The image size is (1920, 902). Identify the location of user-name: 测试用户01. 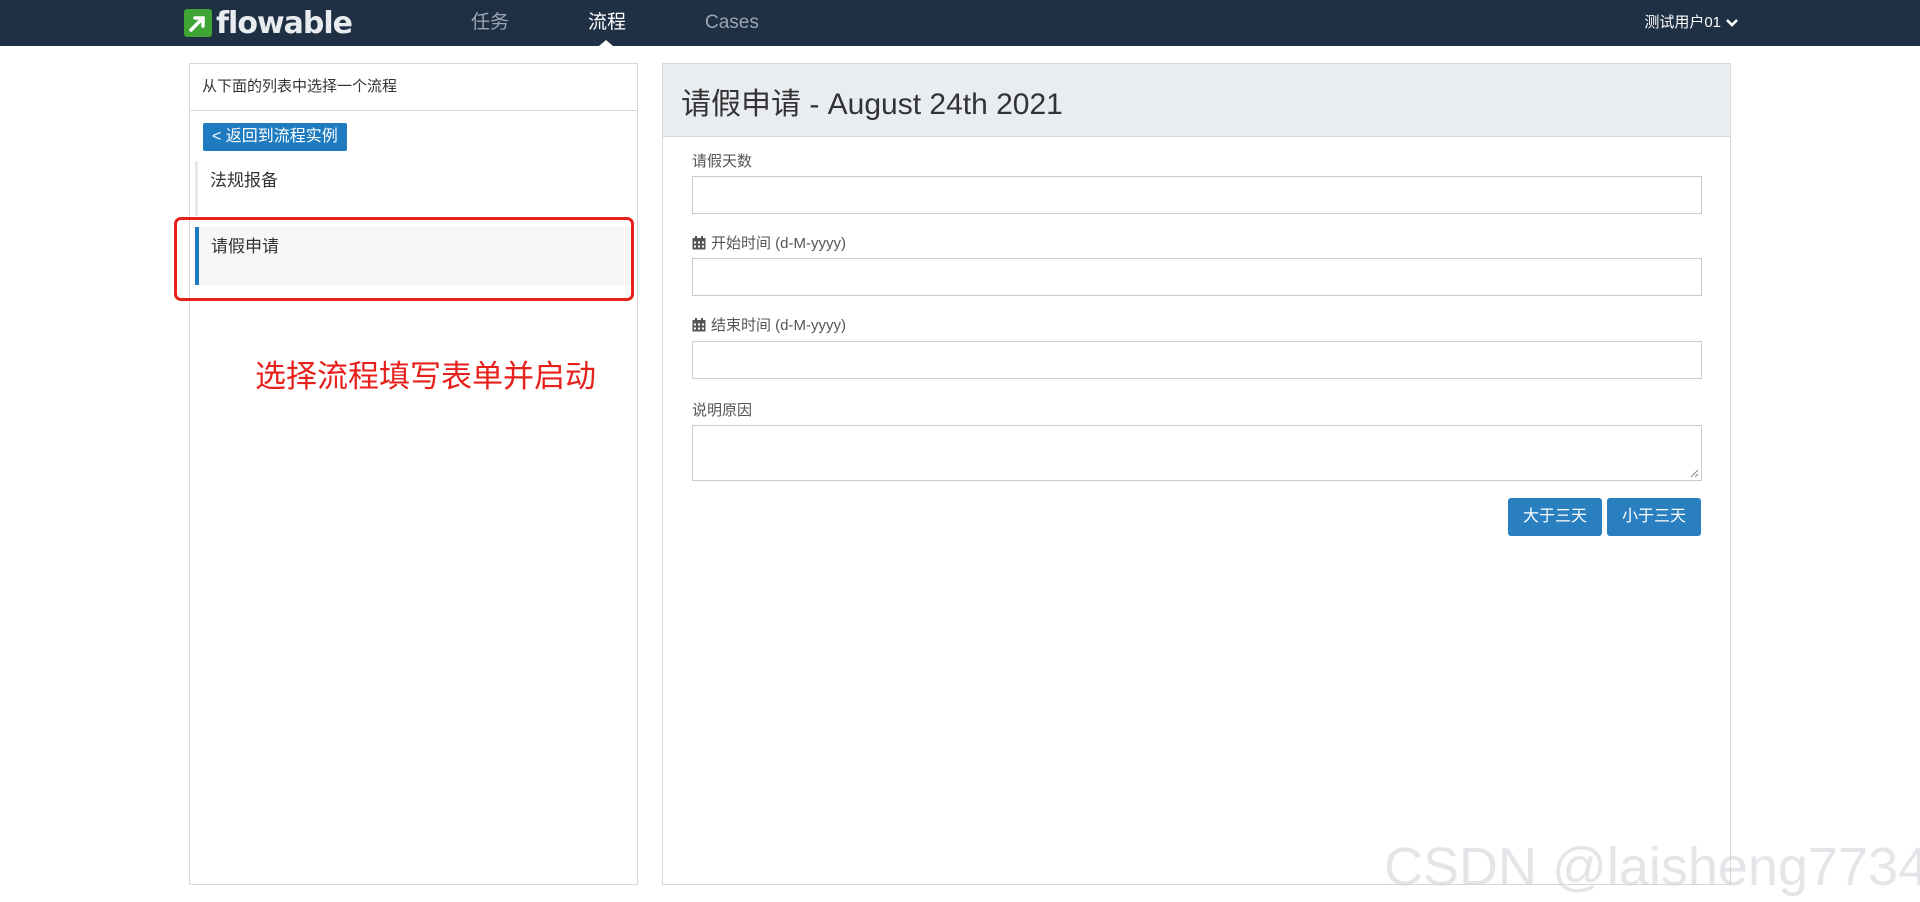
(1682, 22).